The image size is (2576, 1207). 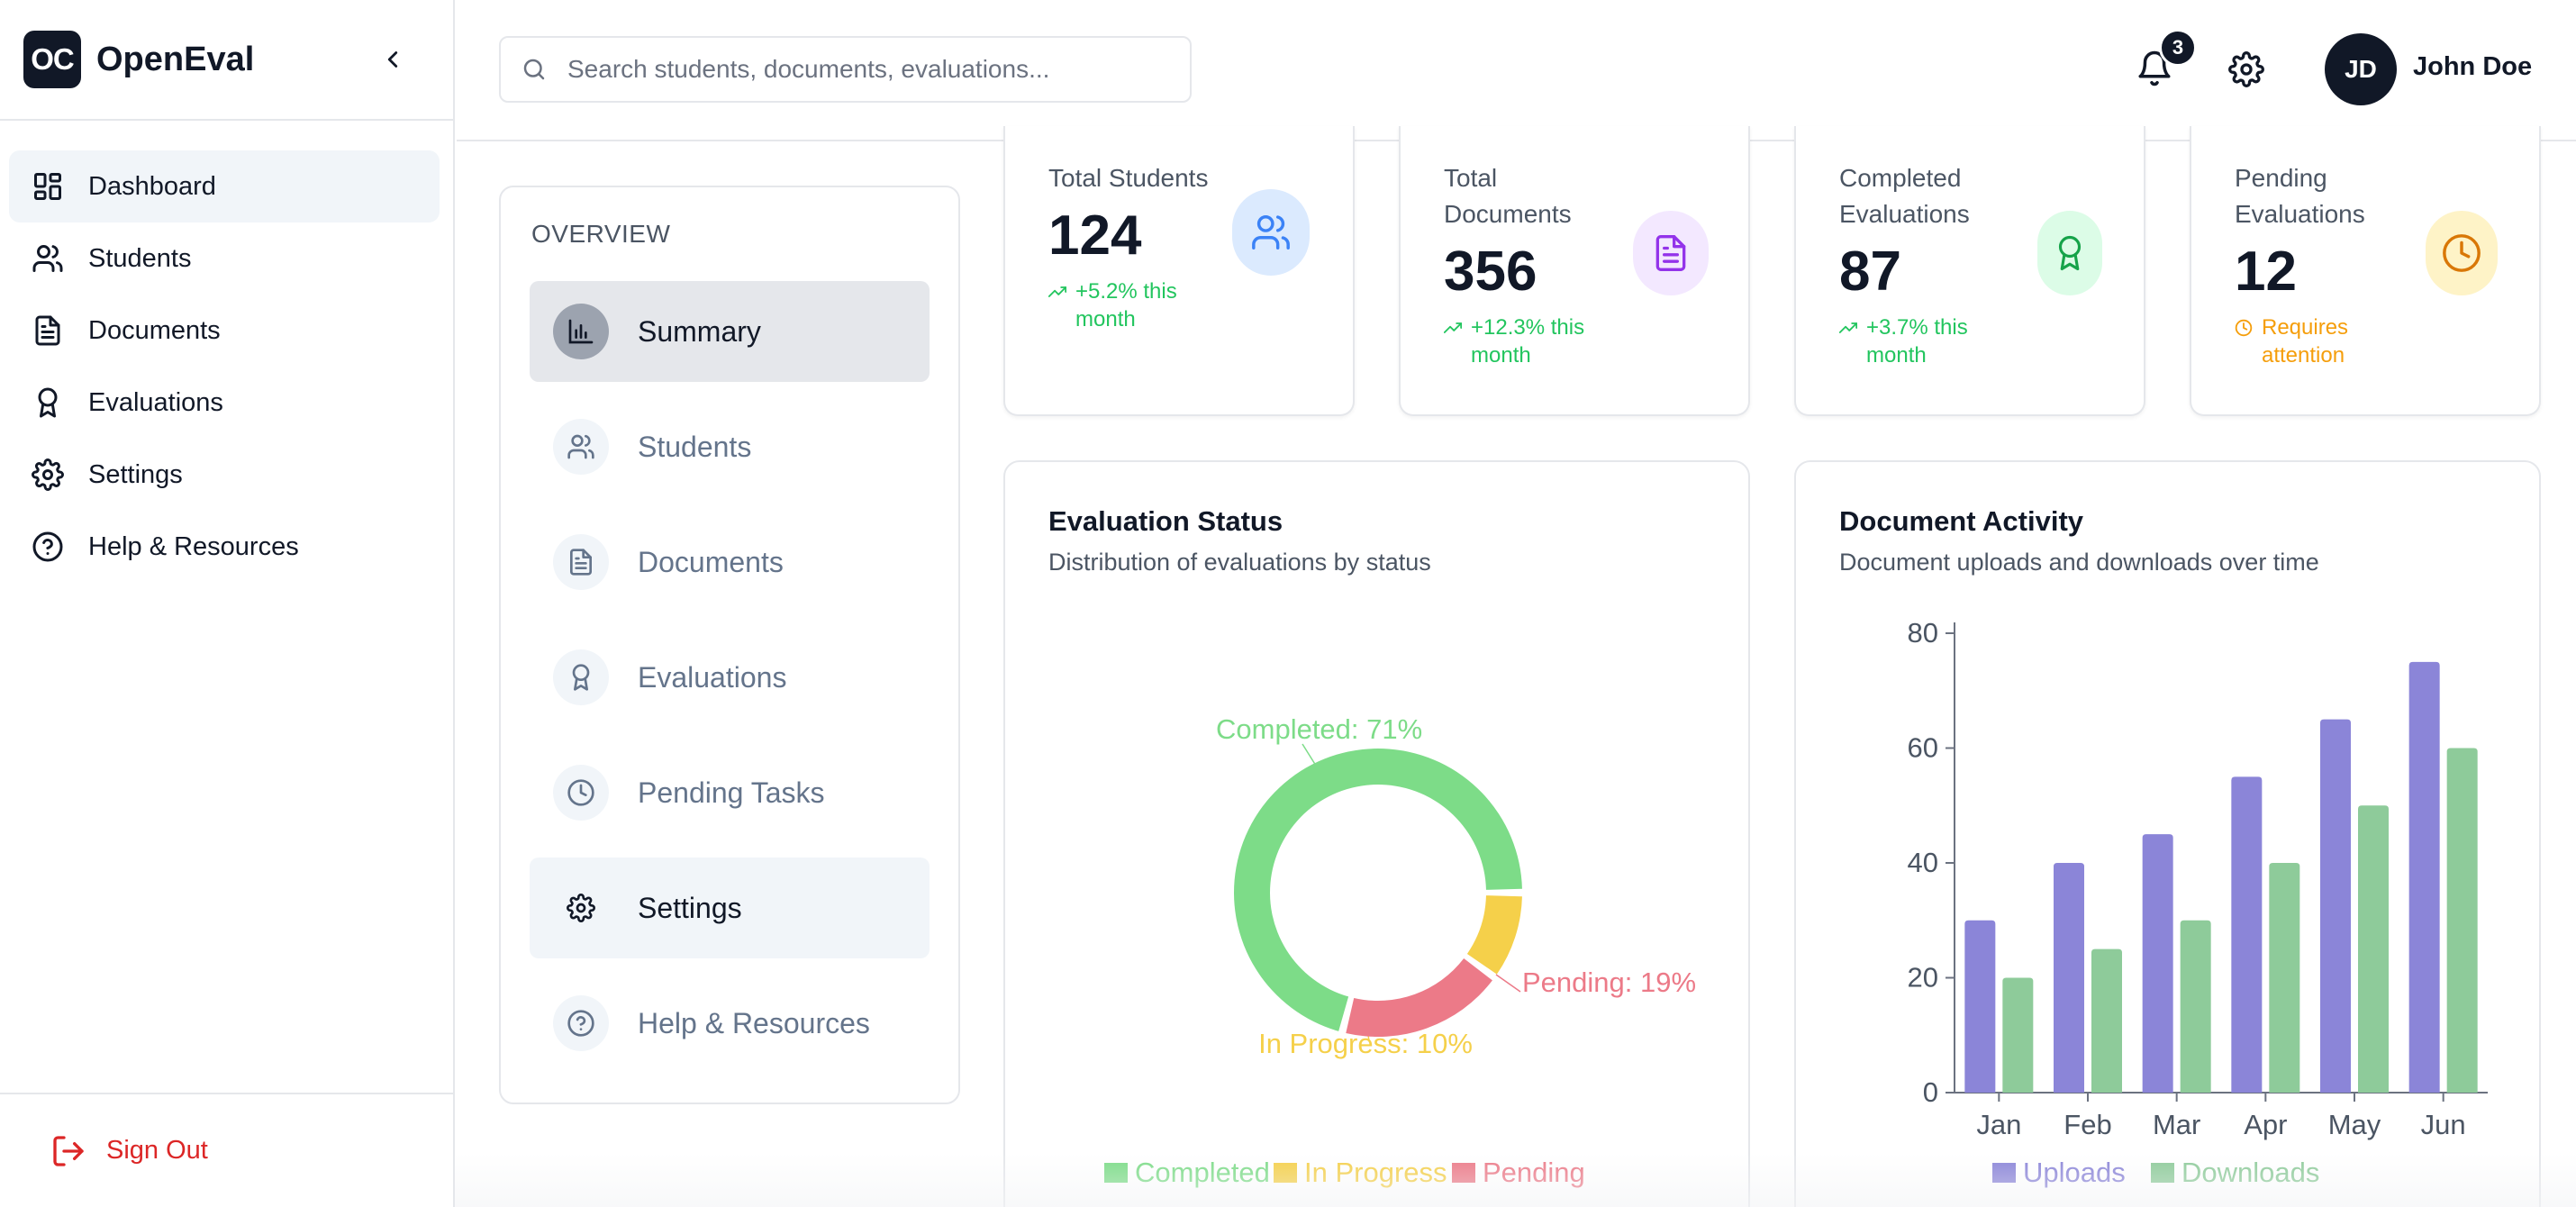 What do you see at coordinates (48, 186) in the screenshot?
I see `layout-dashboard-icon` at bounding box center [48, 186].